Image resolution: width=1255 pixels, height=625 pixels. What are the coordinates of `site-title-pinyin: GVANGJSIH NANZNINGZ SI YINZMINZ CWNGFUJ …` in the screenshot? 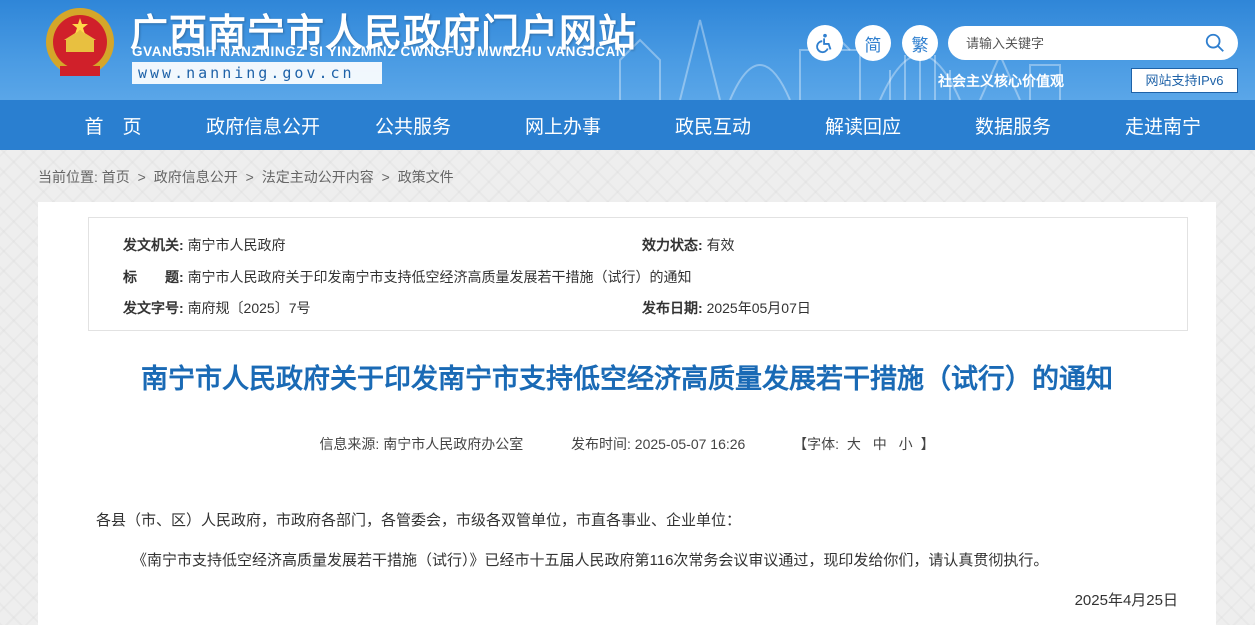 It's located at (379, 51).